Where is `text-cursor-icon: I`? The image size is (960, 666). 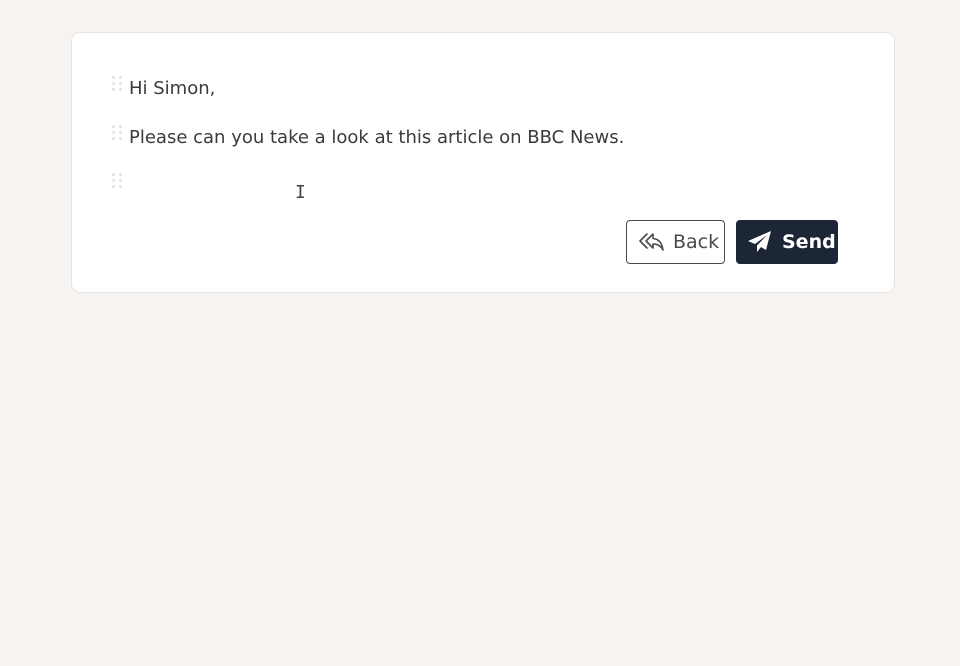
text-cursor-icon: I is located at coordinates (300, 192).